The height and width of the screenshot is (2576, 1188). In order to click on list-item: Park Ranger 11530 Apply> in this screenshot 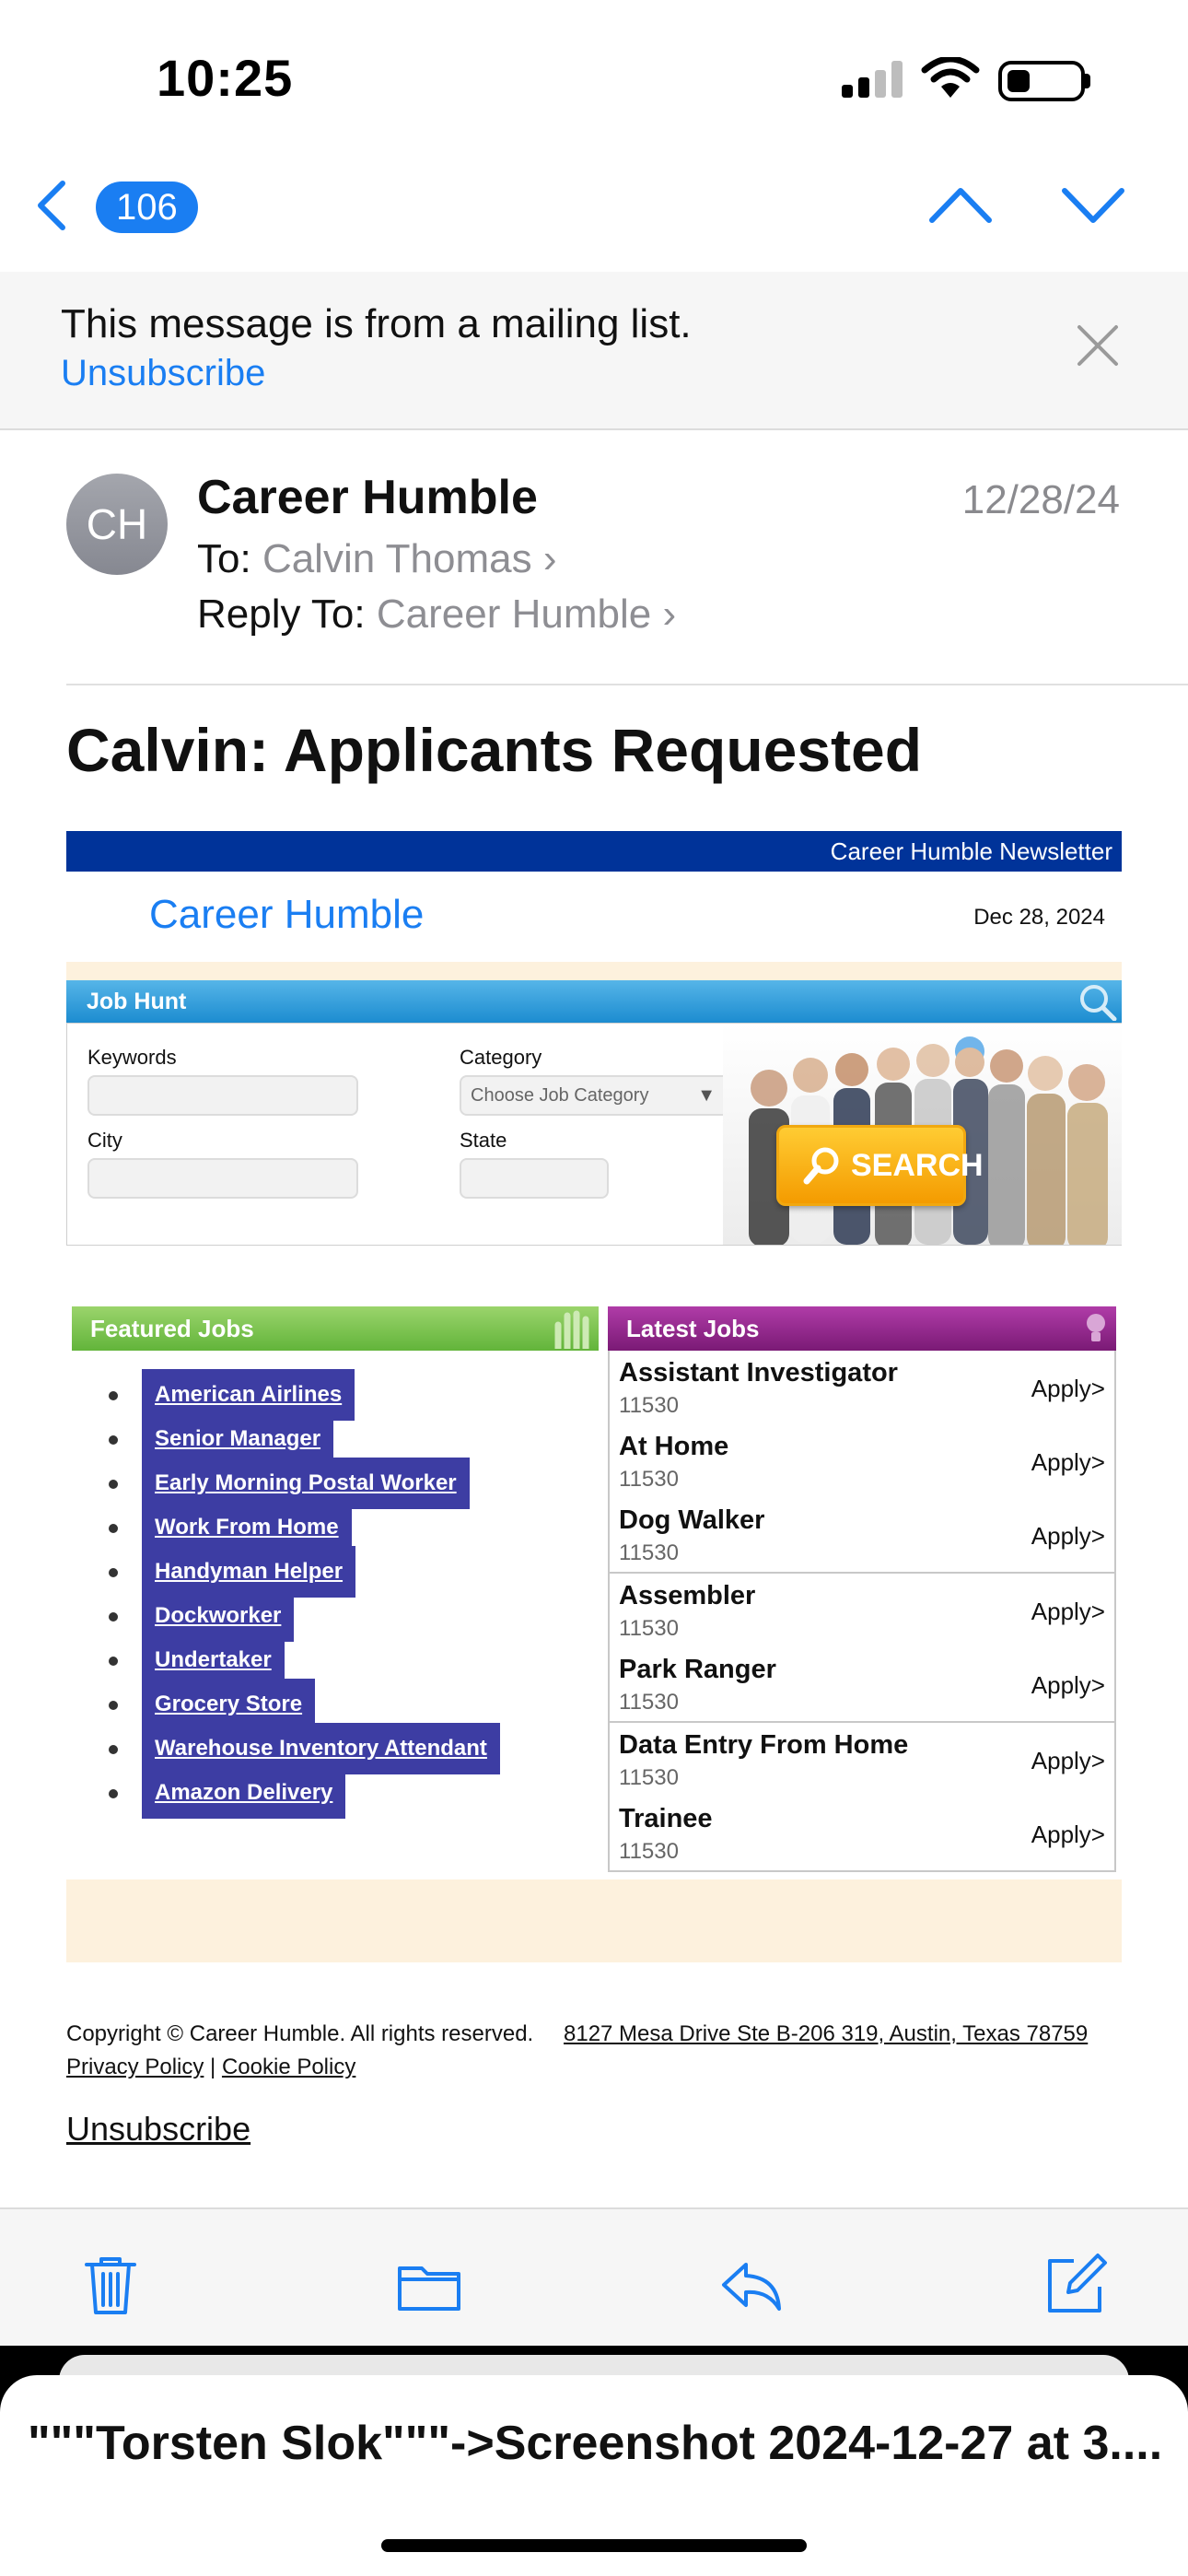, I will do `click(862, 1684)`.